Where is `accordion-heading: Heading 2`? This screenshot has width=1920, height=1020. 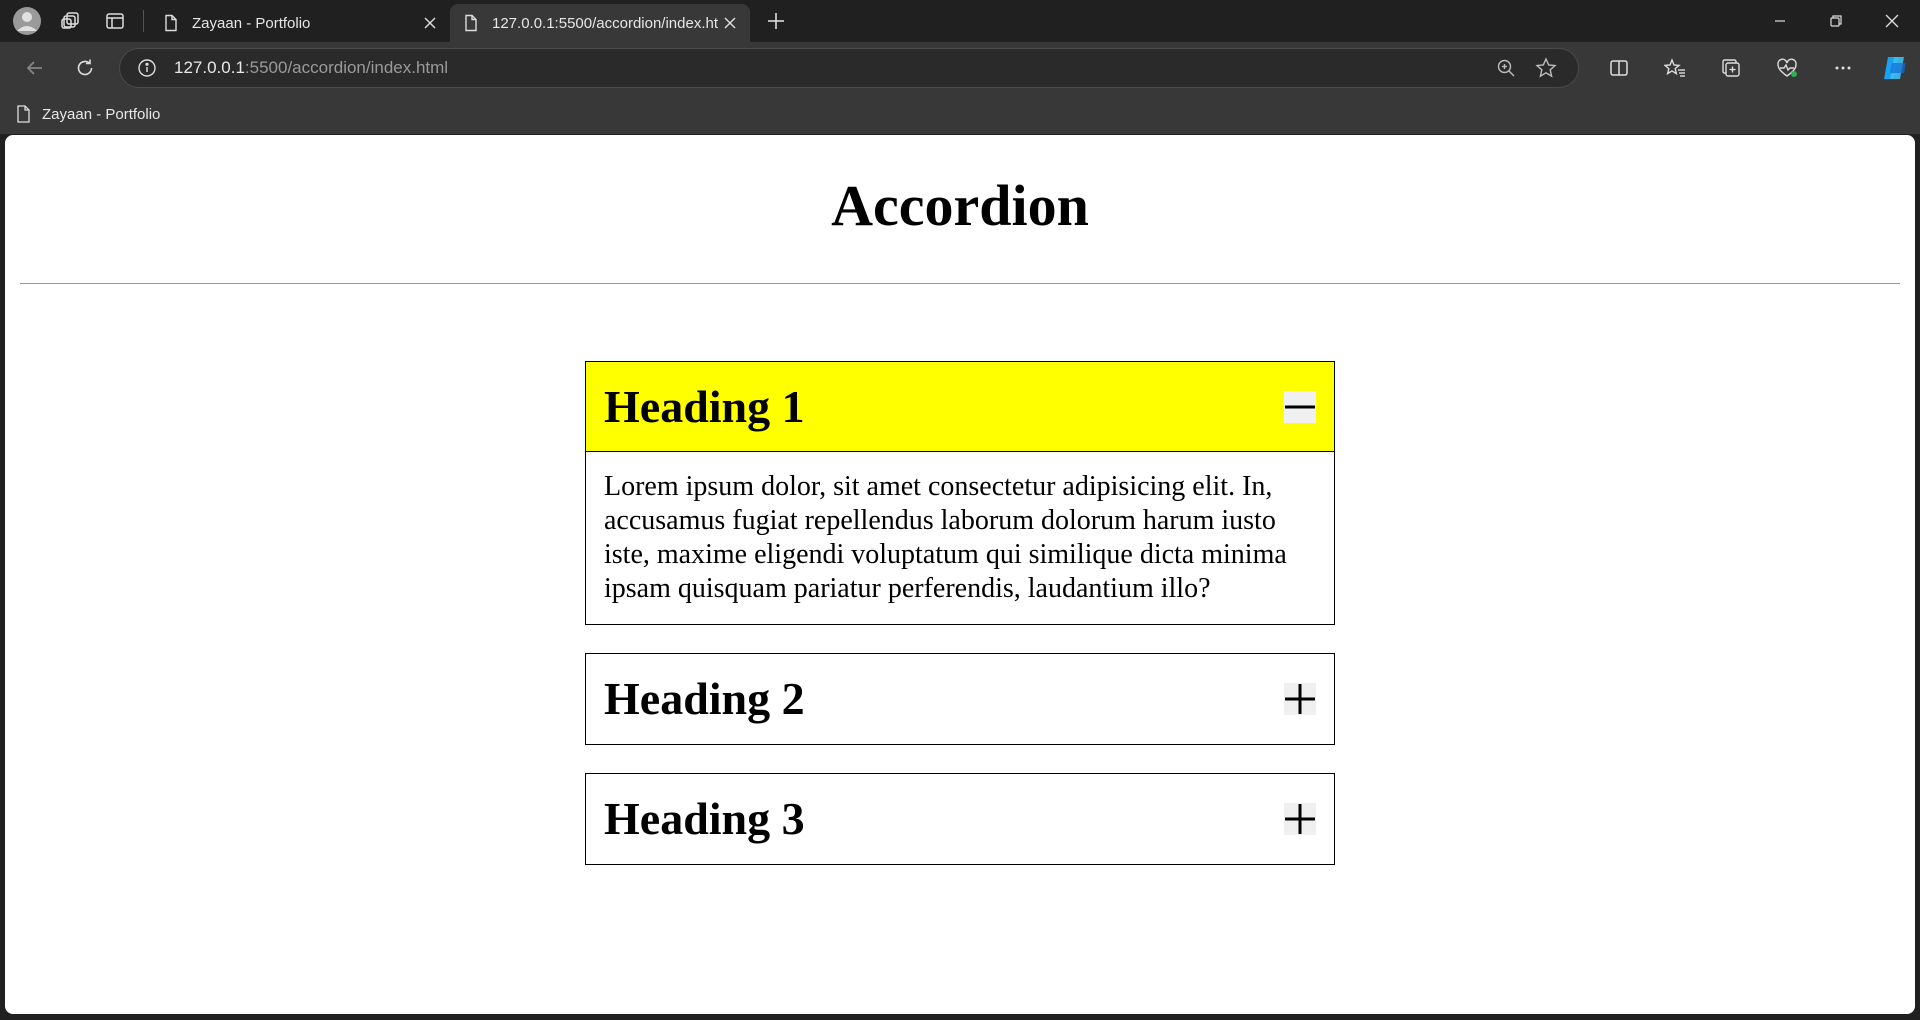 accordion-heading: Heading 2 is located at coordinates (704, 698).